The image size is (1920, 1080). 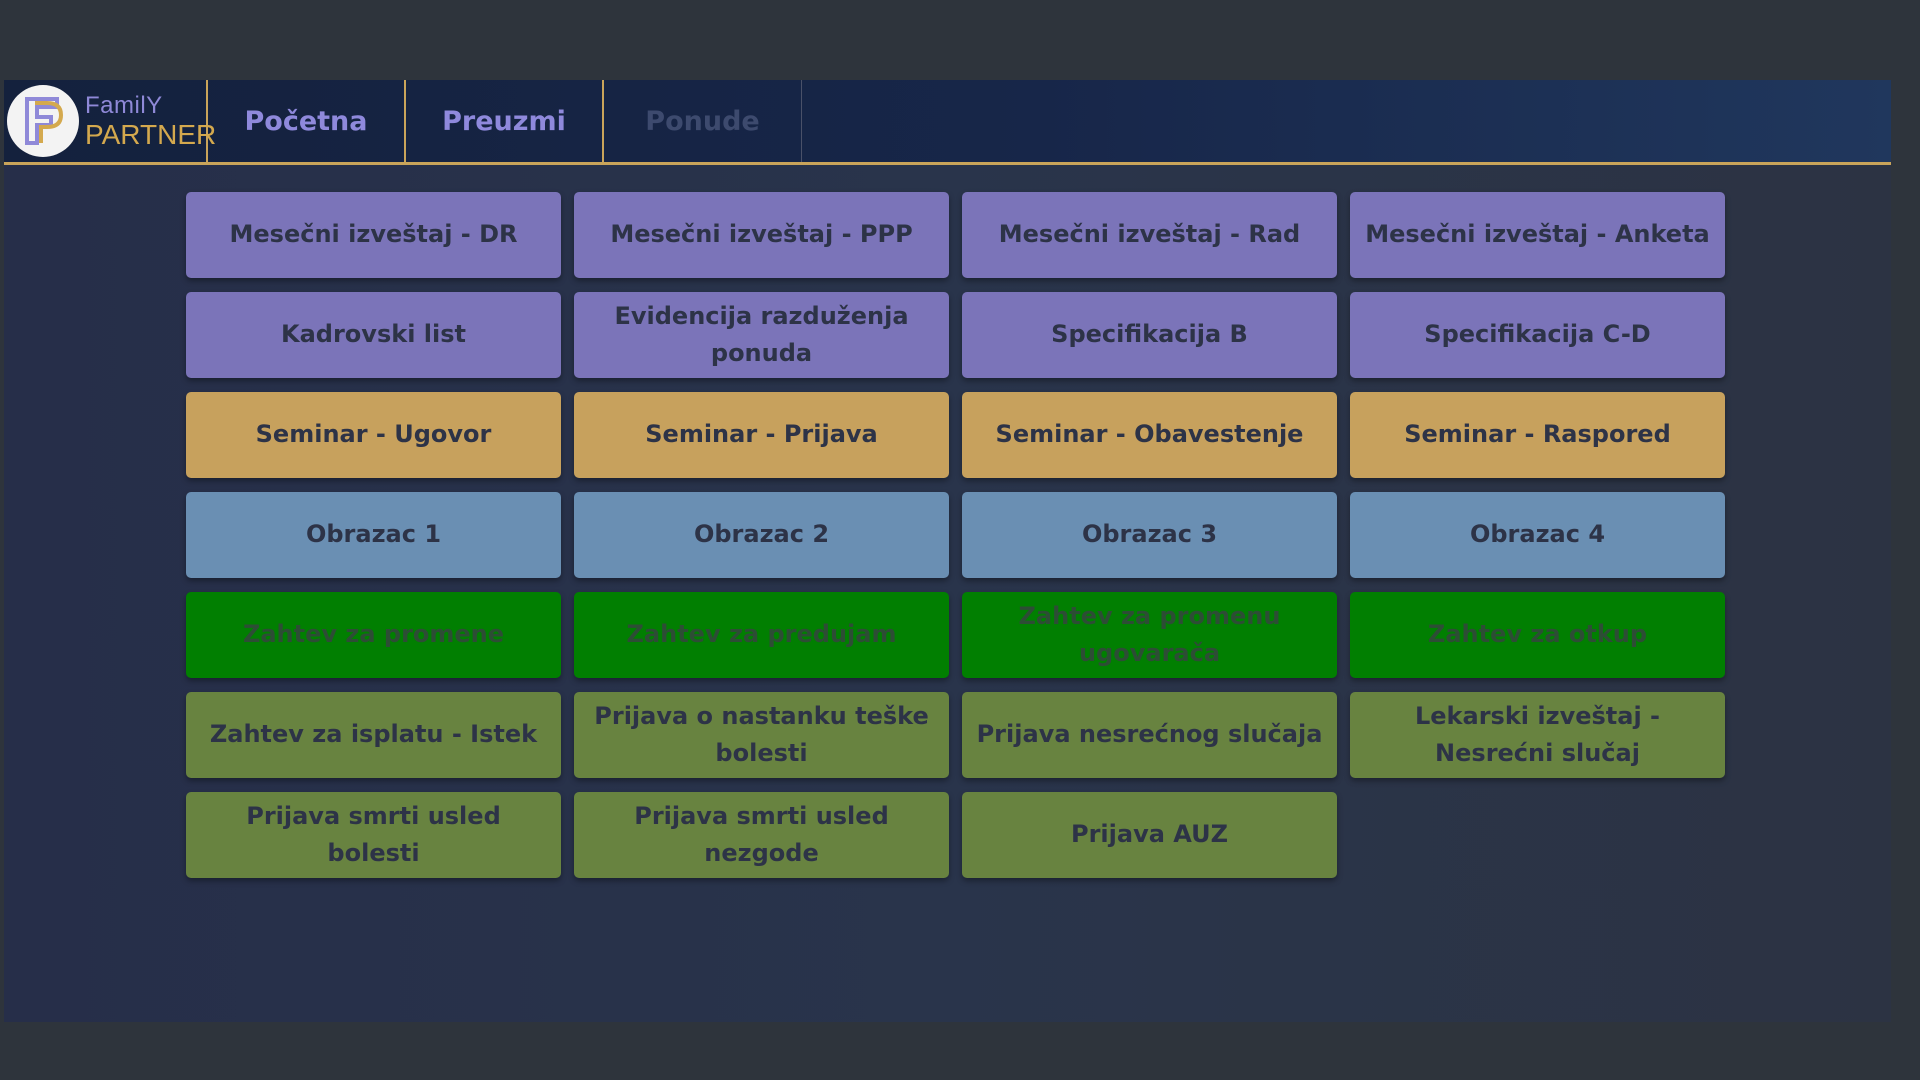 I want to click on tile-obrazac-4: Obrazac 4, so click(x=1537, y=535).